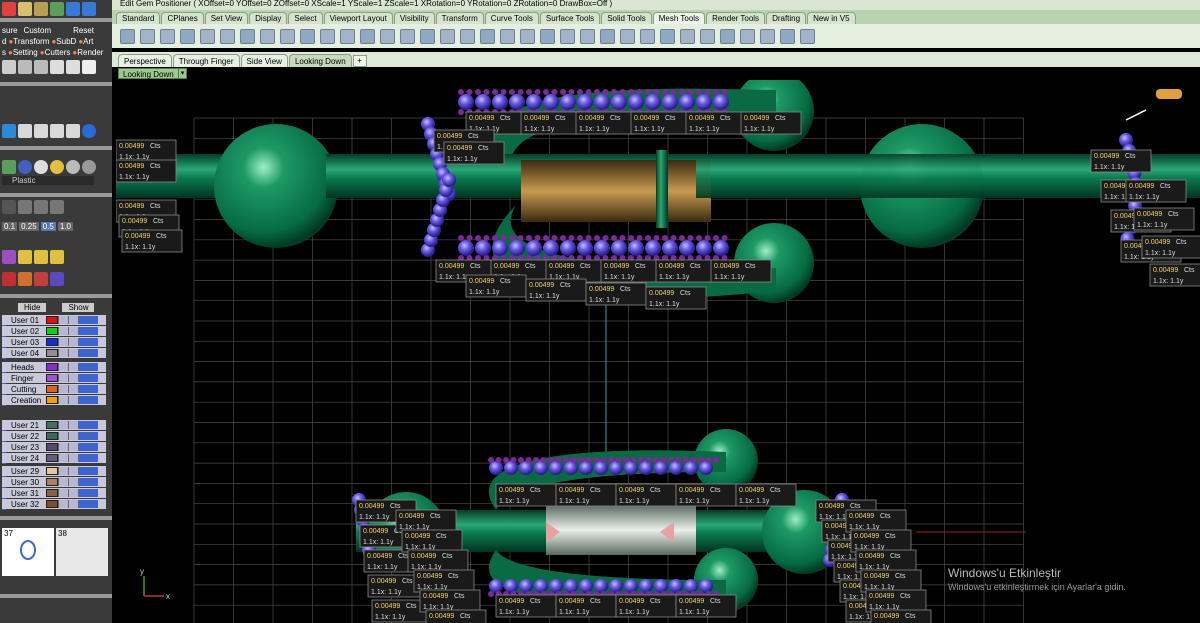  What do you see at coordinates (527, 36) in the screenshot?
I see `tool-layer-e-icon` at bounding box center [527, 36].